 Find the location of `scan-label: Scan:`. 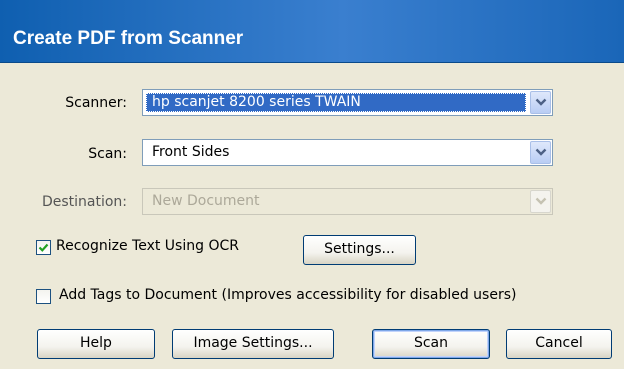

scan-label: Scan: is located at coordinates (107, 154).